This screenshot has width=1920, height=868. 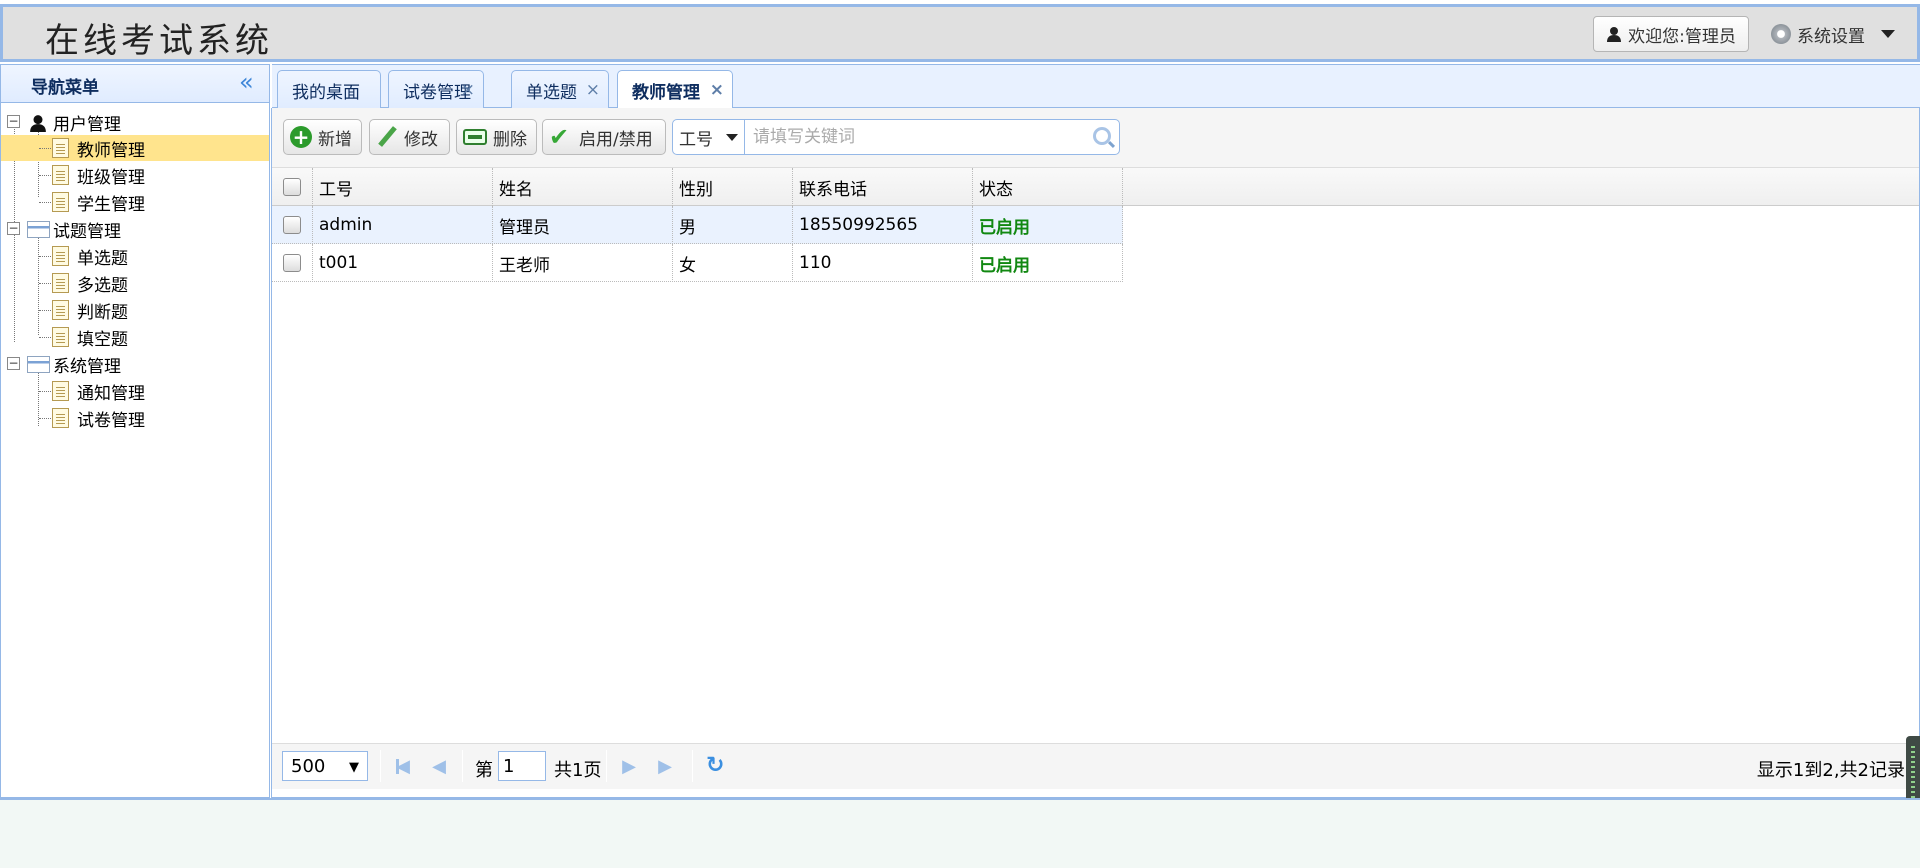 I want to click on column-header-status: 状态, so click(x=1048, y=187).